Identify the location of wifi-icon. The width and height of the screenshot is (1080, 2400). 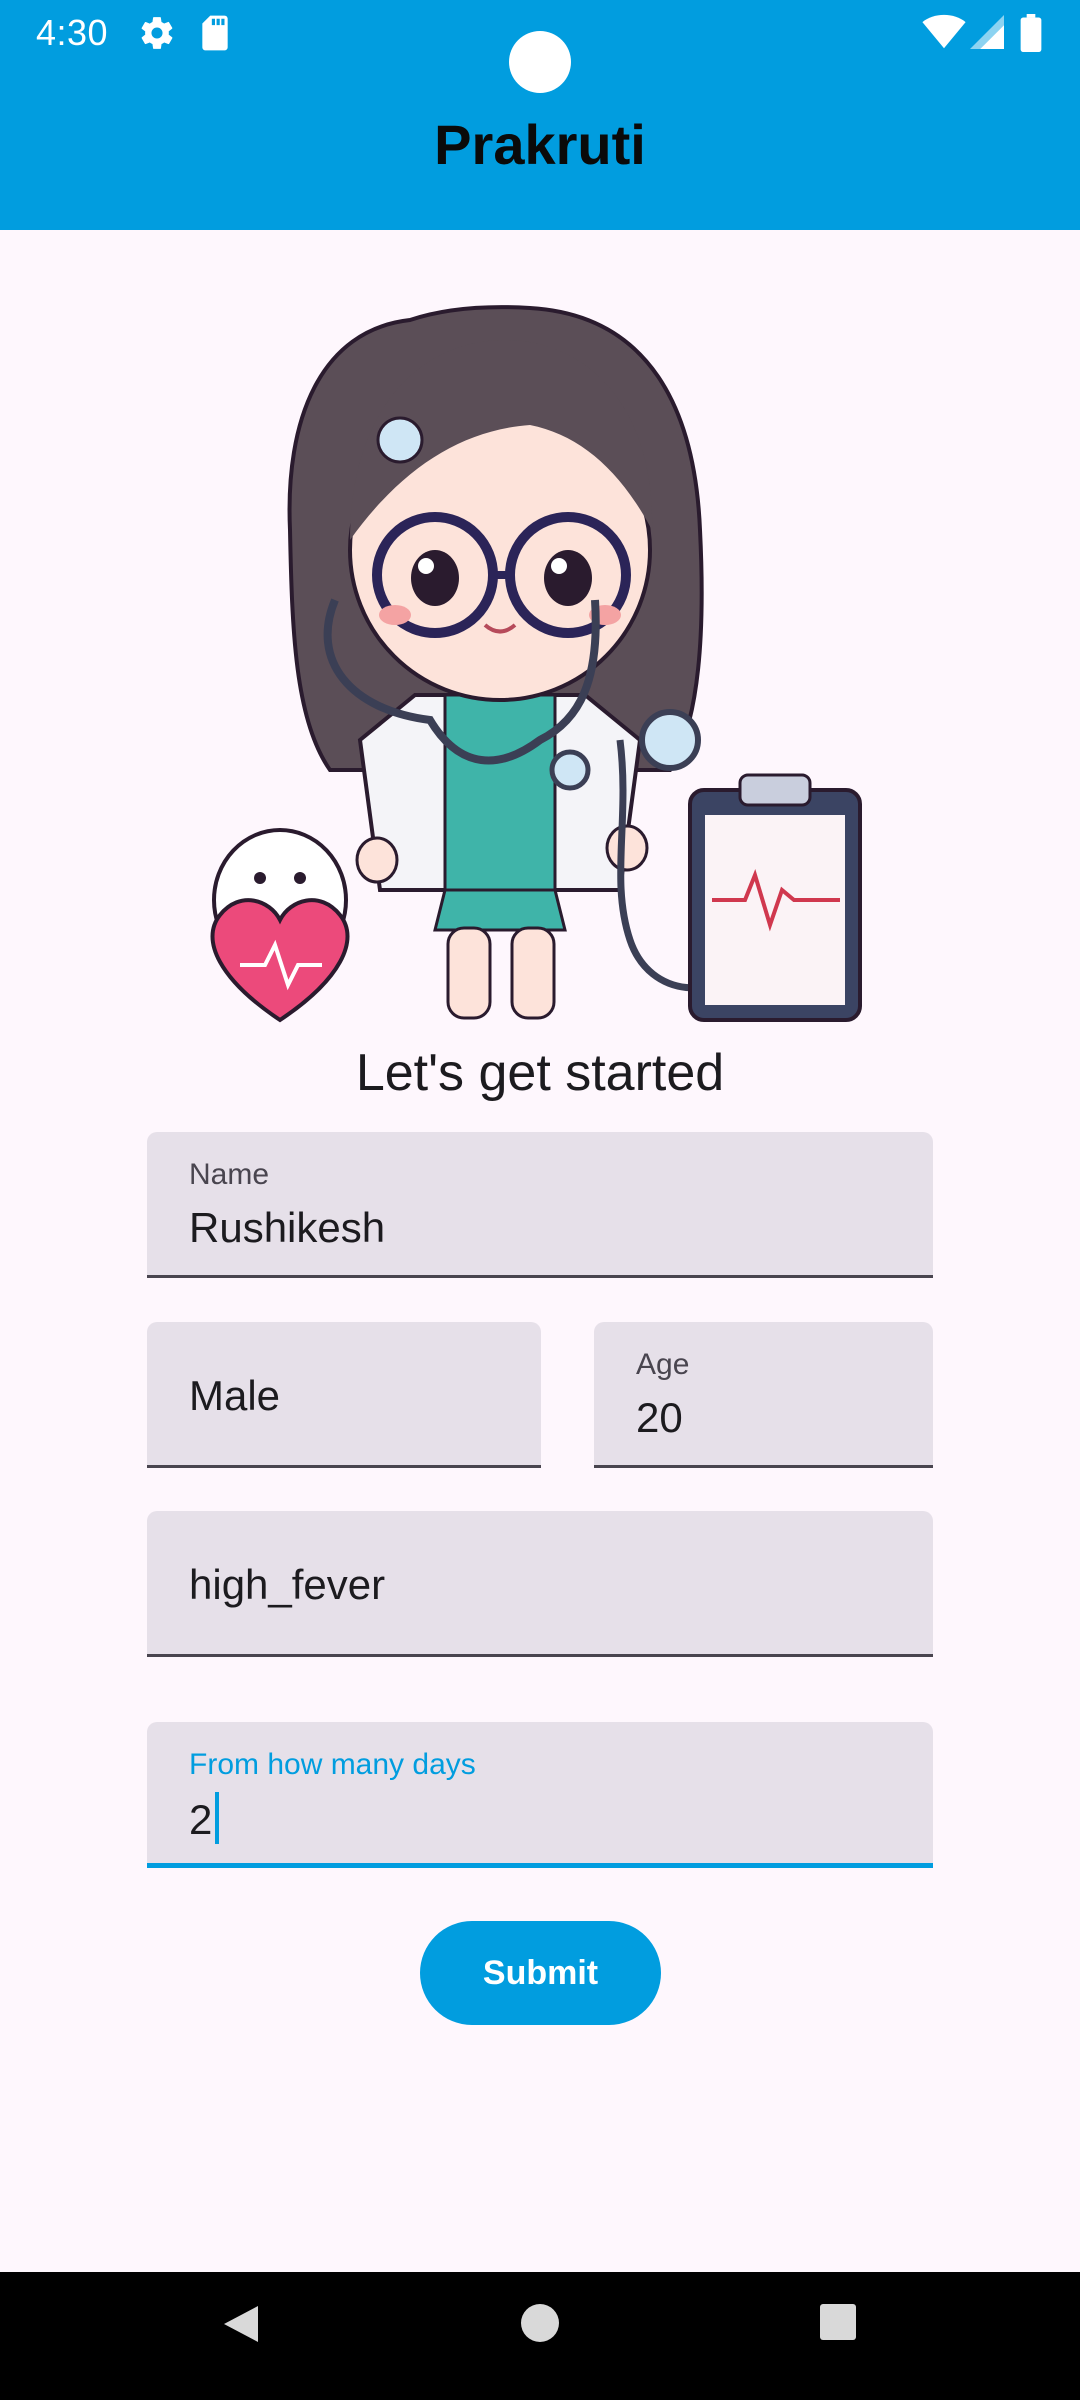
(944, 31).